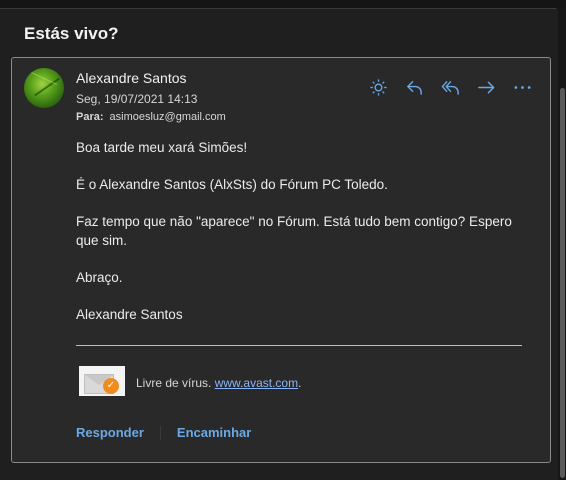  What do you see at coordinates (160, 432) in the screenshot?
I see `reply-separator` at bounding box center [160, 432].